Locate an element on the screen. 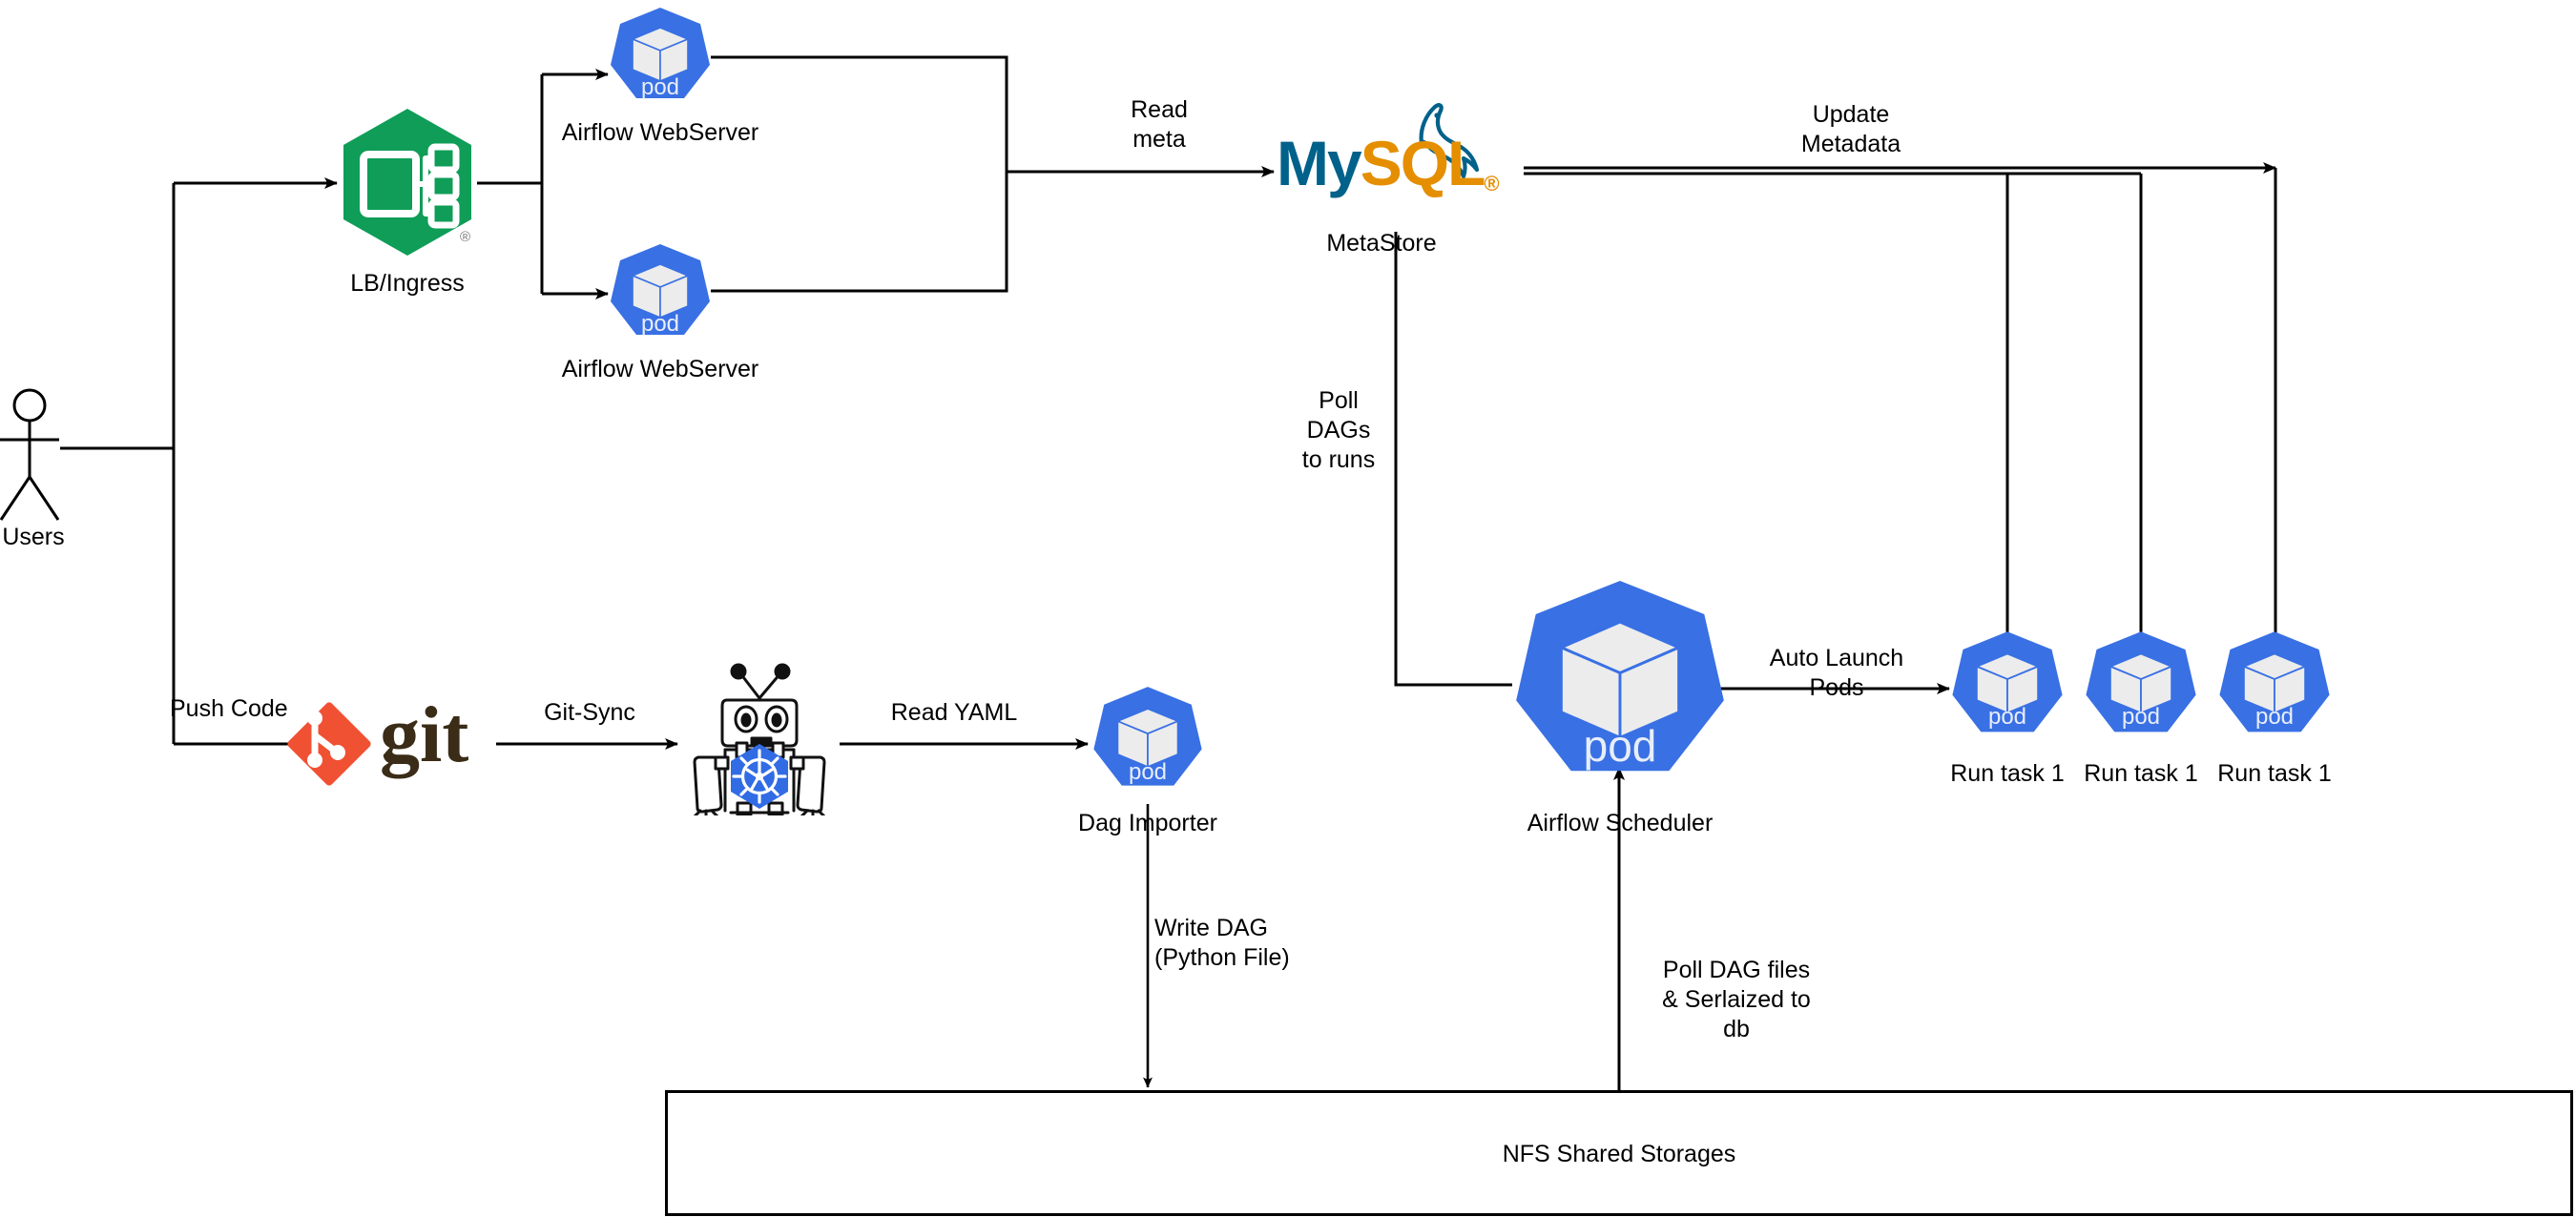 This screenshot has height=1217, width=2576. airflow-webserver-2-label: Airflow WebServer is located at coordinates (660, 369).